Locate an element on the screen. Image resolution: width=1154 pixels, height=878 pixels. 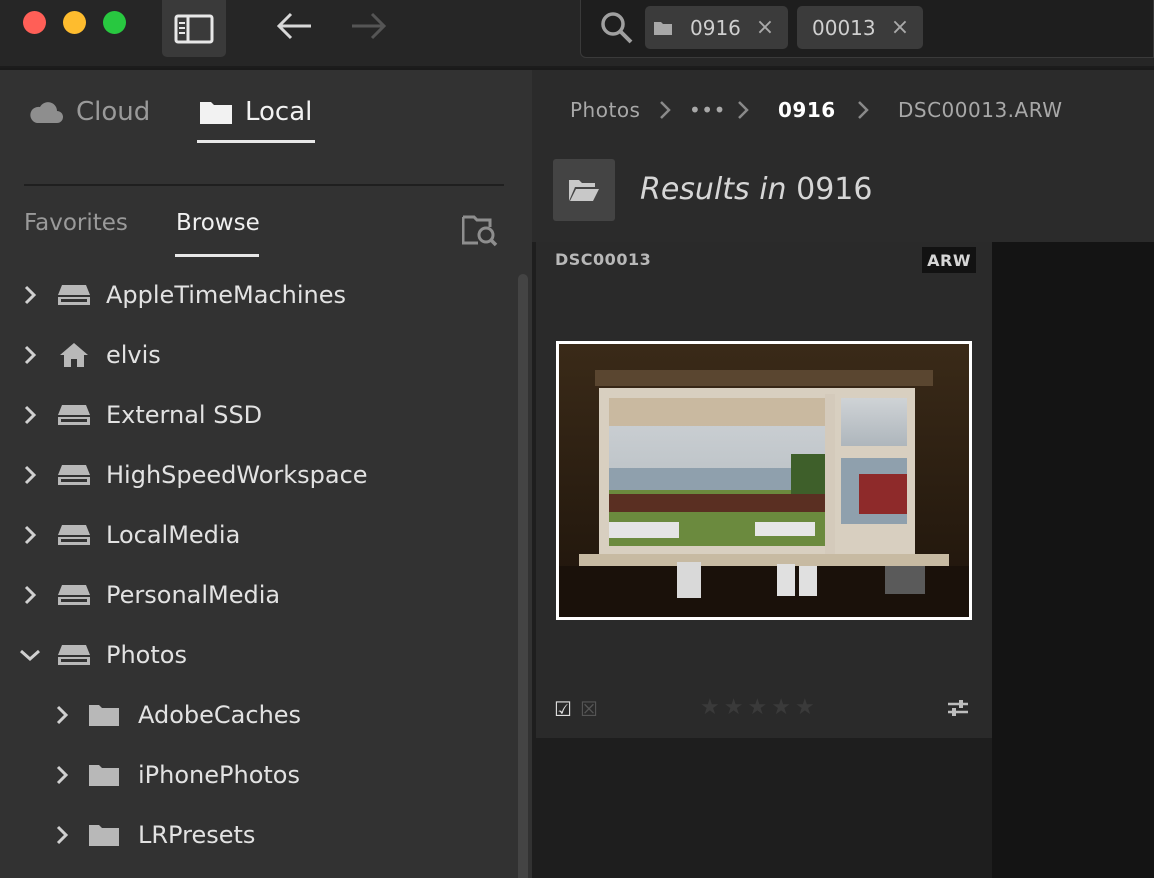
search-bar: 0916 × 00013 × is located at coordinates (867, 29).